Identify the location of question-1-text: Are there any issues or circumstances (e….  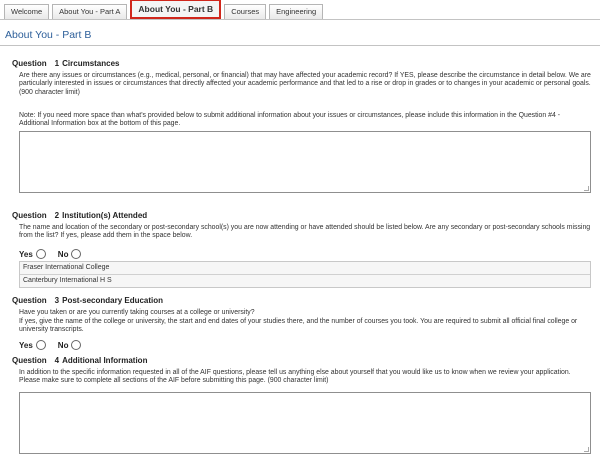
(305, 84).